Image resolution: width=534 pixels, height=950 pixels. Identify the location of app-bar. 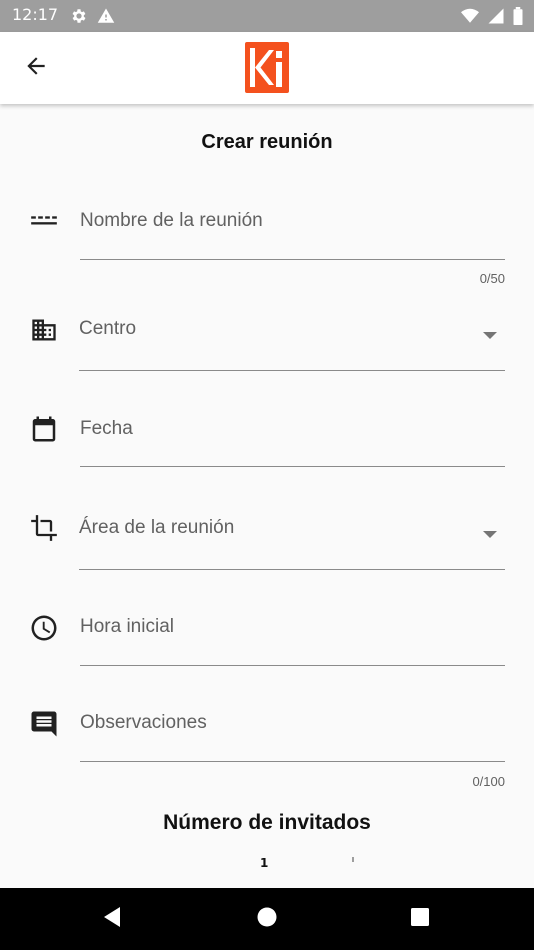
(267, 68).